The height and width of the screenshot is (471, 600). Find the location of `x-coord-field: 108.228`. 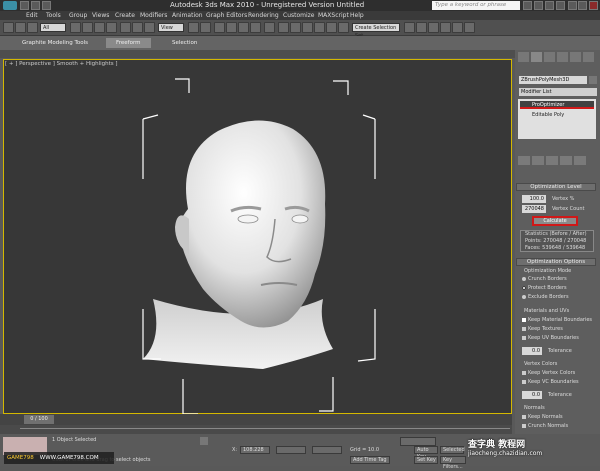

x-coord-field: 108.228 is located at coordinates (255, 450).